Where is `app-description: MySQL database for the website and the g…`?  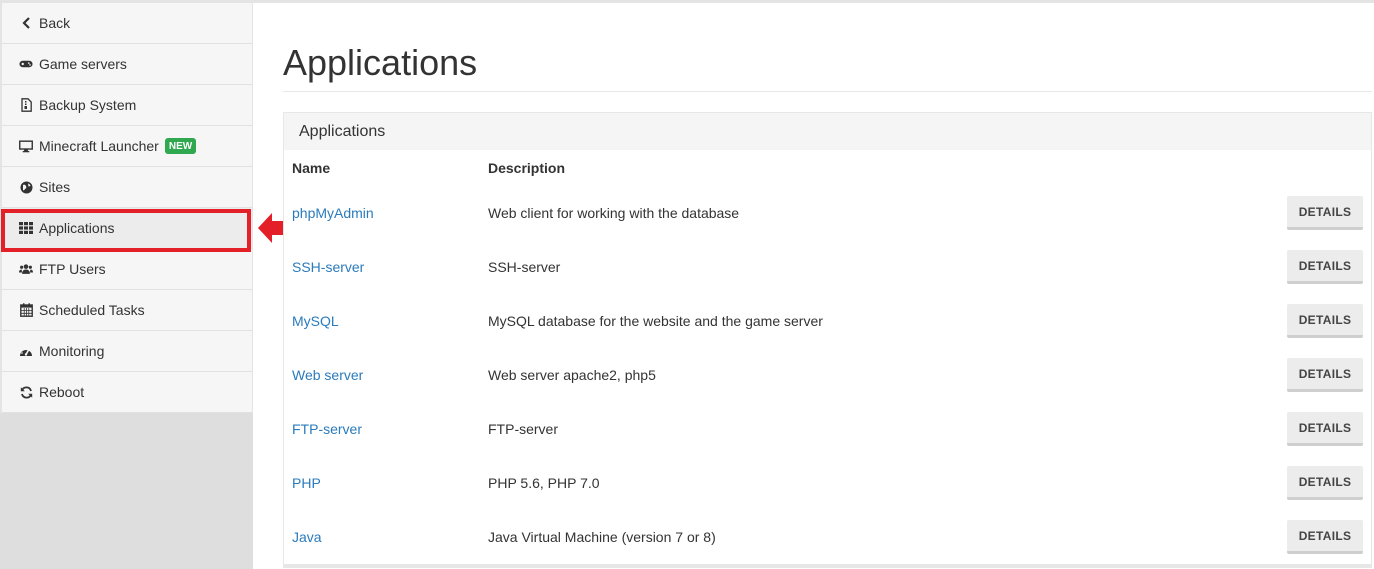 app-description: MySQL database for the website and the g… is located at coordinates (655, 321).